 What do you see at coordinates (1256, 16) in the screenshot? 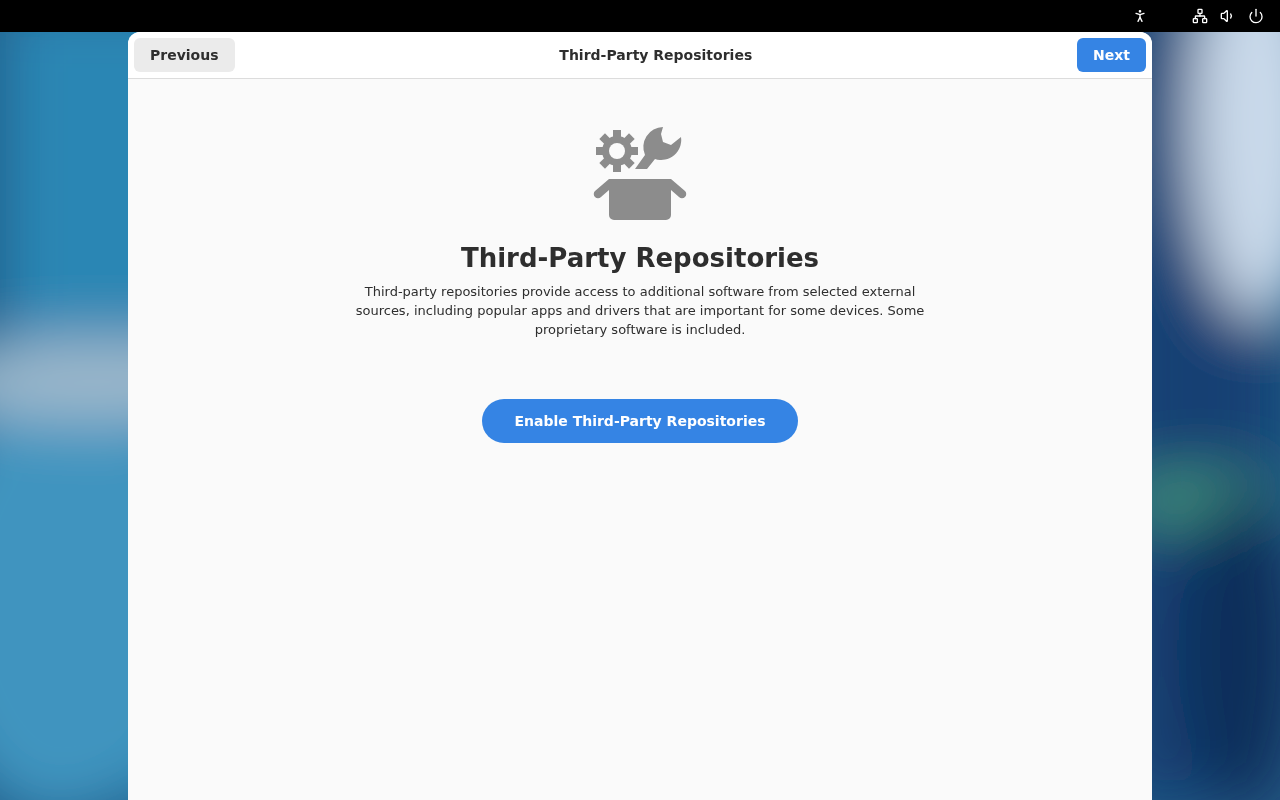
I see `power-icon` at bounding box center [1256, 16].